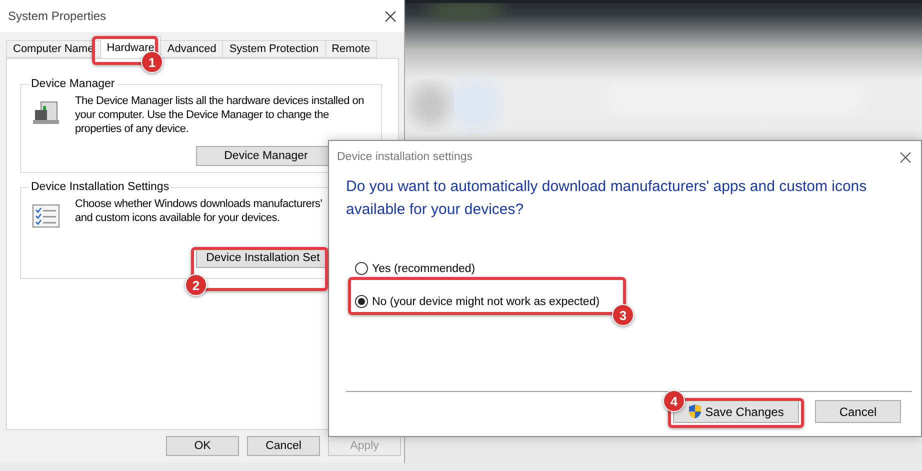 This screenshot has width=922, height=471. What do you see at coordinates (606, 198) in the screenshot?
I see `dialog-question: Do you want to automatically download manufacturers' apps and custom icons available for your devices?` at bounding box center [606, 198].